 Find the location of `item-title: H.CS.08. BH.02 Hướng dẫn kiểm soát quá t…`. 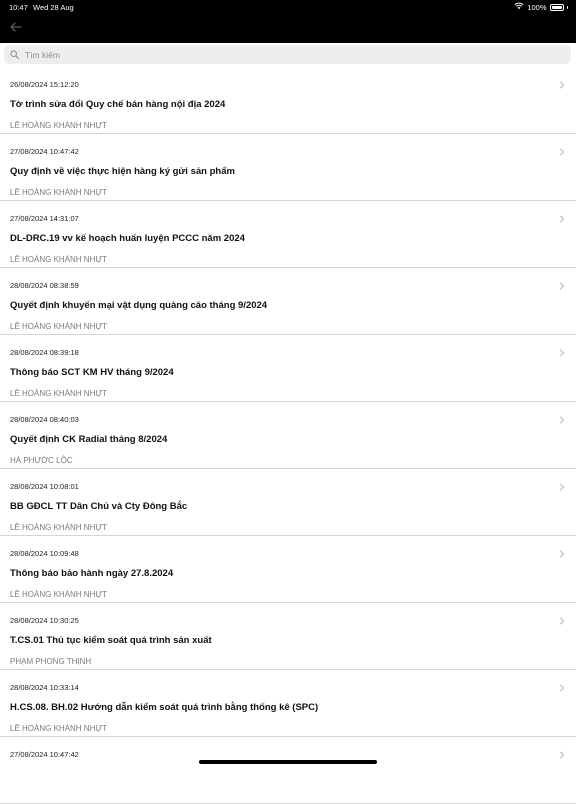

item-title: H.CS.08. BH.02 Hướng dẫn kiểm soát quá t… is located at coordinates (164, 707).